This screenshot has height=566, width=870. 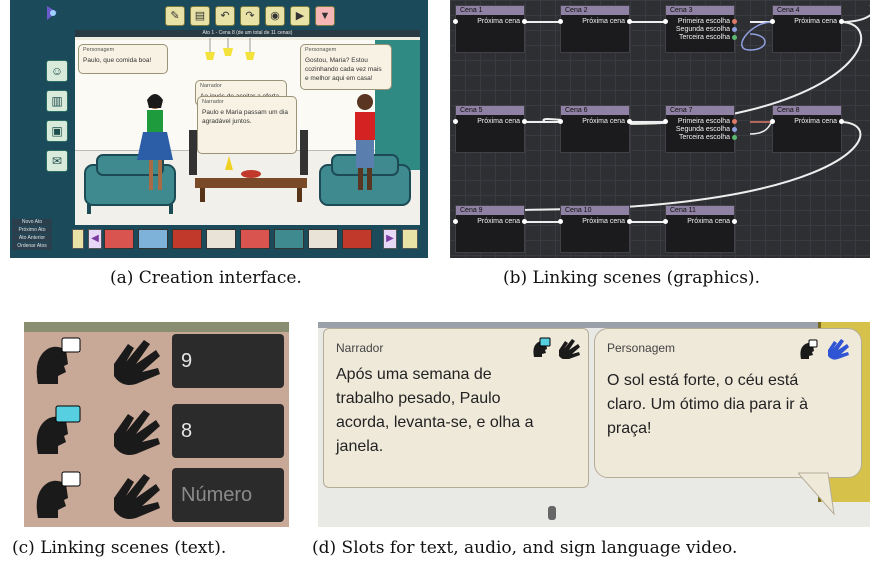 What do you see at coordinates (32, 222) in the screenshot?
I see `new-act-button: Novo Ato` at bounding box center [32, 222].